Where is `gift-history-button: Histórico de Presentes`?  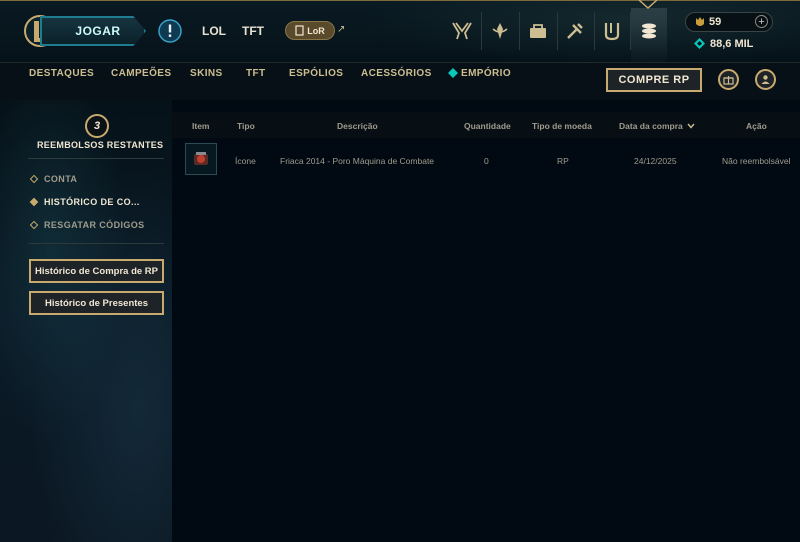
gift-history-button: Histórico de Presentes is located at coordinates (96, 303).